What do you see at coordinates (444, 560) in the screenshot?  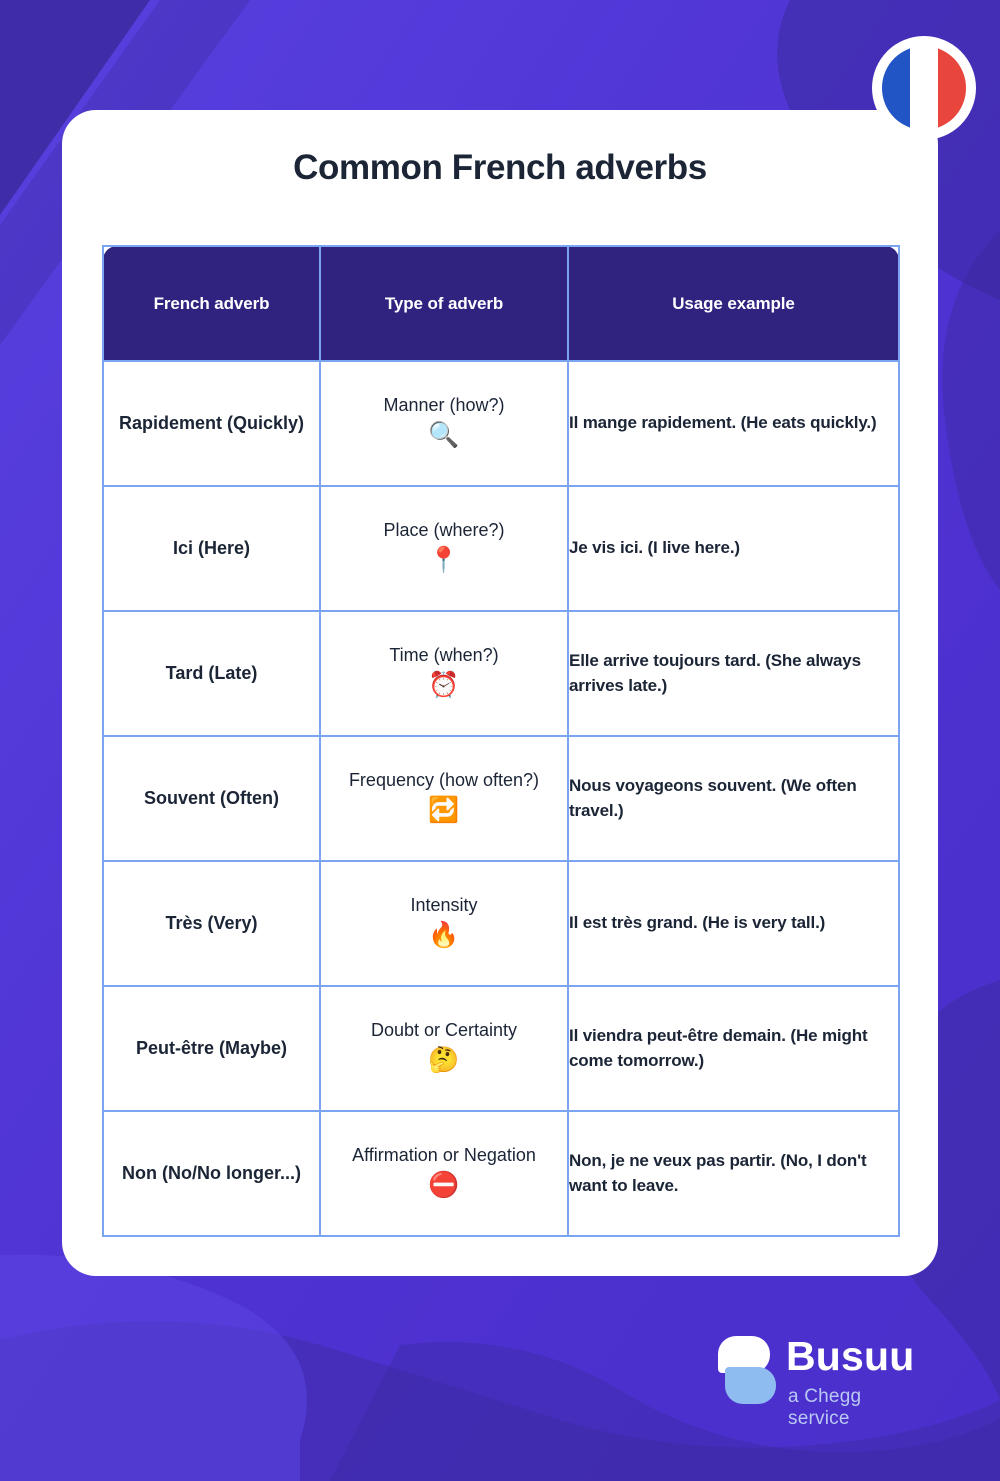 I see `round-pushpin-icon: 📍` at bounding box center [444, 560].